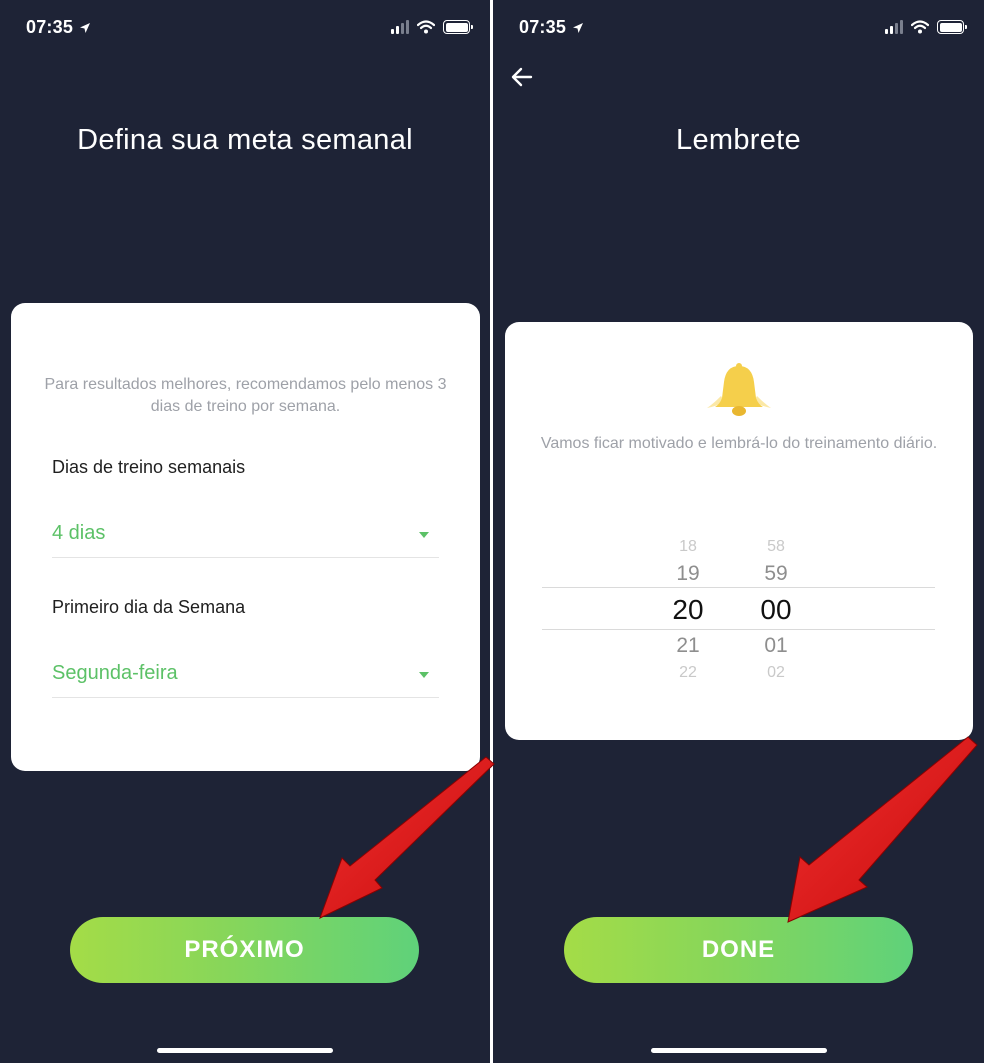 This screenshot has width=984, height=1063. I want to click on time-picker: 18 19 20 21 22 58 59 00 01 02, so click(738, 612).